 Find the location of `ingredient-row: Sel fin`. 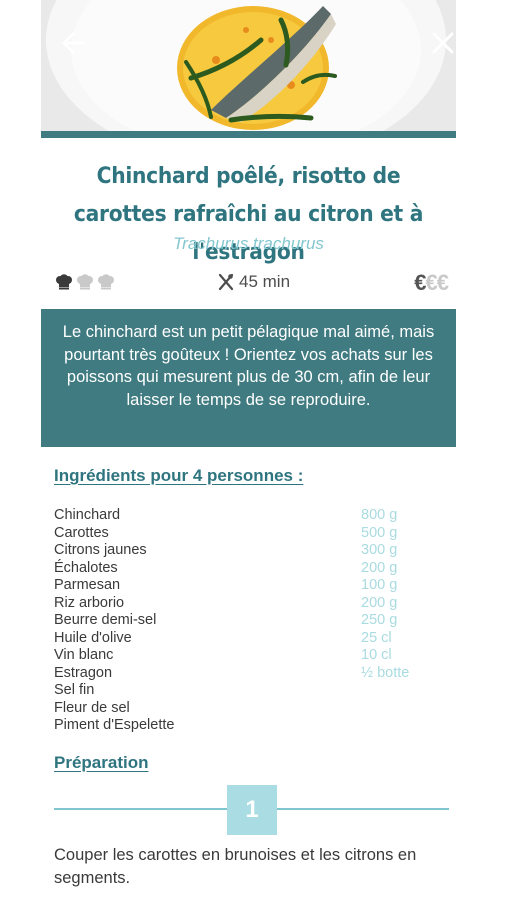

ingredient-row: Sel fin is located at coordinates (249, 691).